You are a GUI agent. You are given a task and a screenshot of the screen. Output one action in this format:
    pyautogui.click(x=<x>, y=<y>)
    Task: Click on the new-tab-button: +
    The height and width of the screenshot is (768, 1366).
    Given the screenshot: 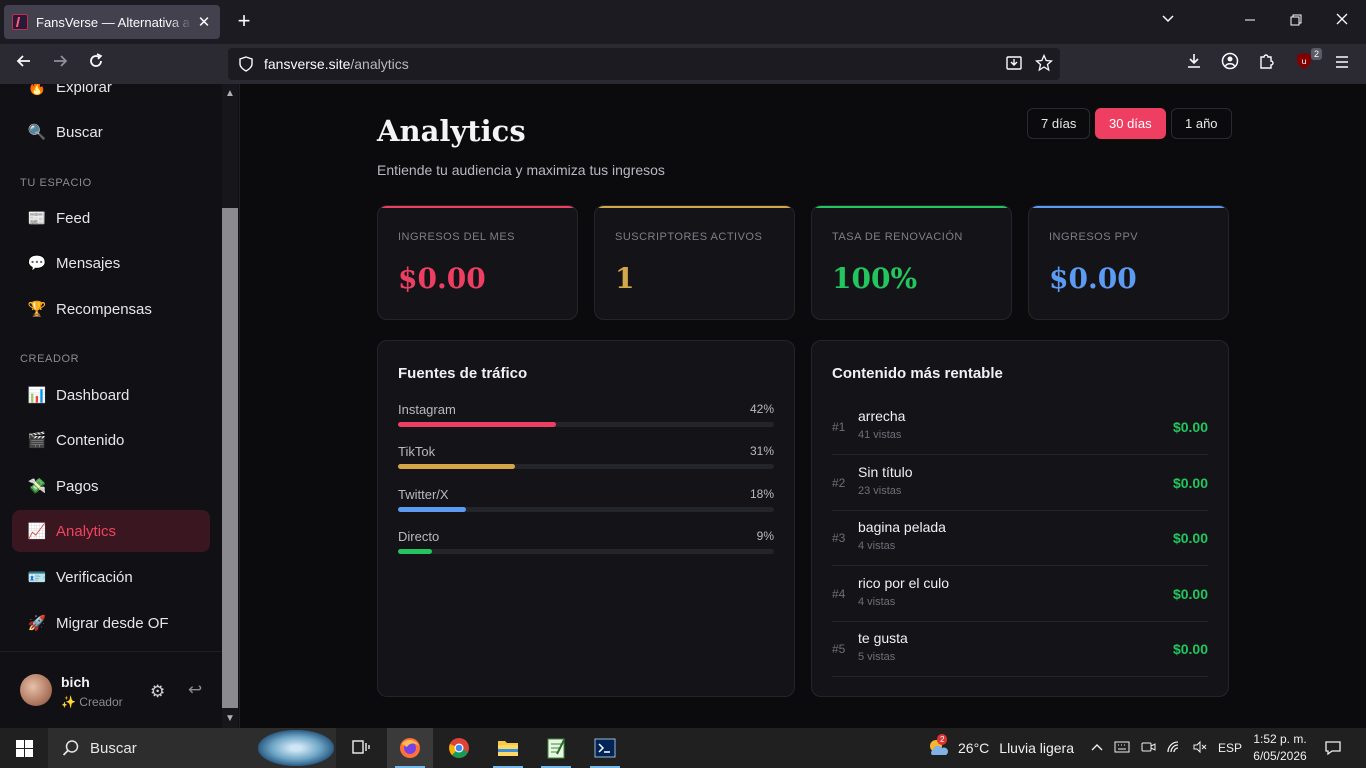 What is the action you would take?
    pyautogui.click(x=244, y=22)
    